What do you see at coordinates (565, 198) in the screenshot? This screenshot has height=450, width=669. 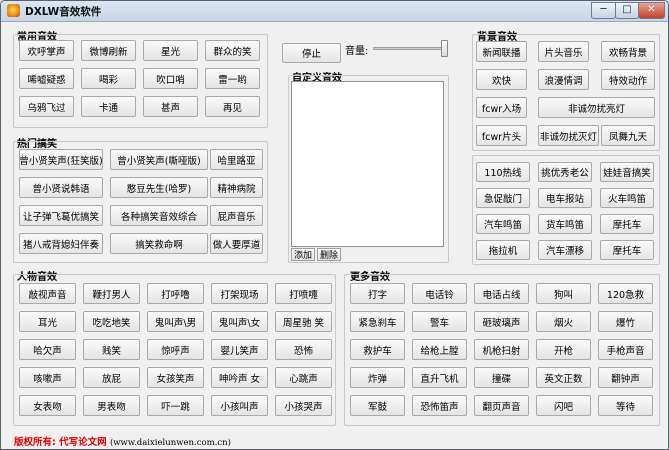 I see `right_extra-sound-button: 电车报站` at bounding box center [565, 198].